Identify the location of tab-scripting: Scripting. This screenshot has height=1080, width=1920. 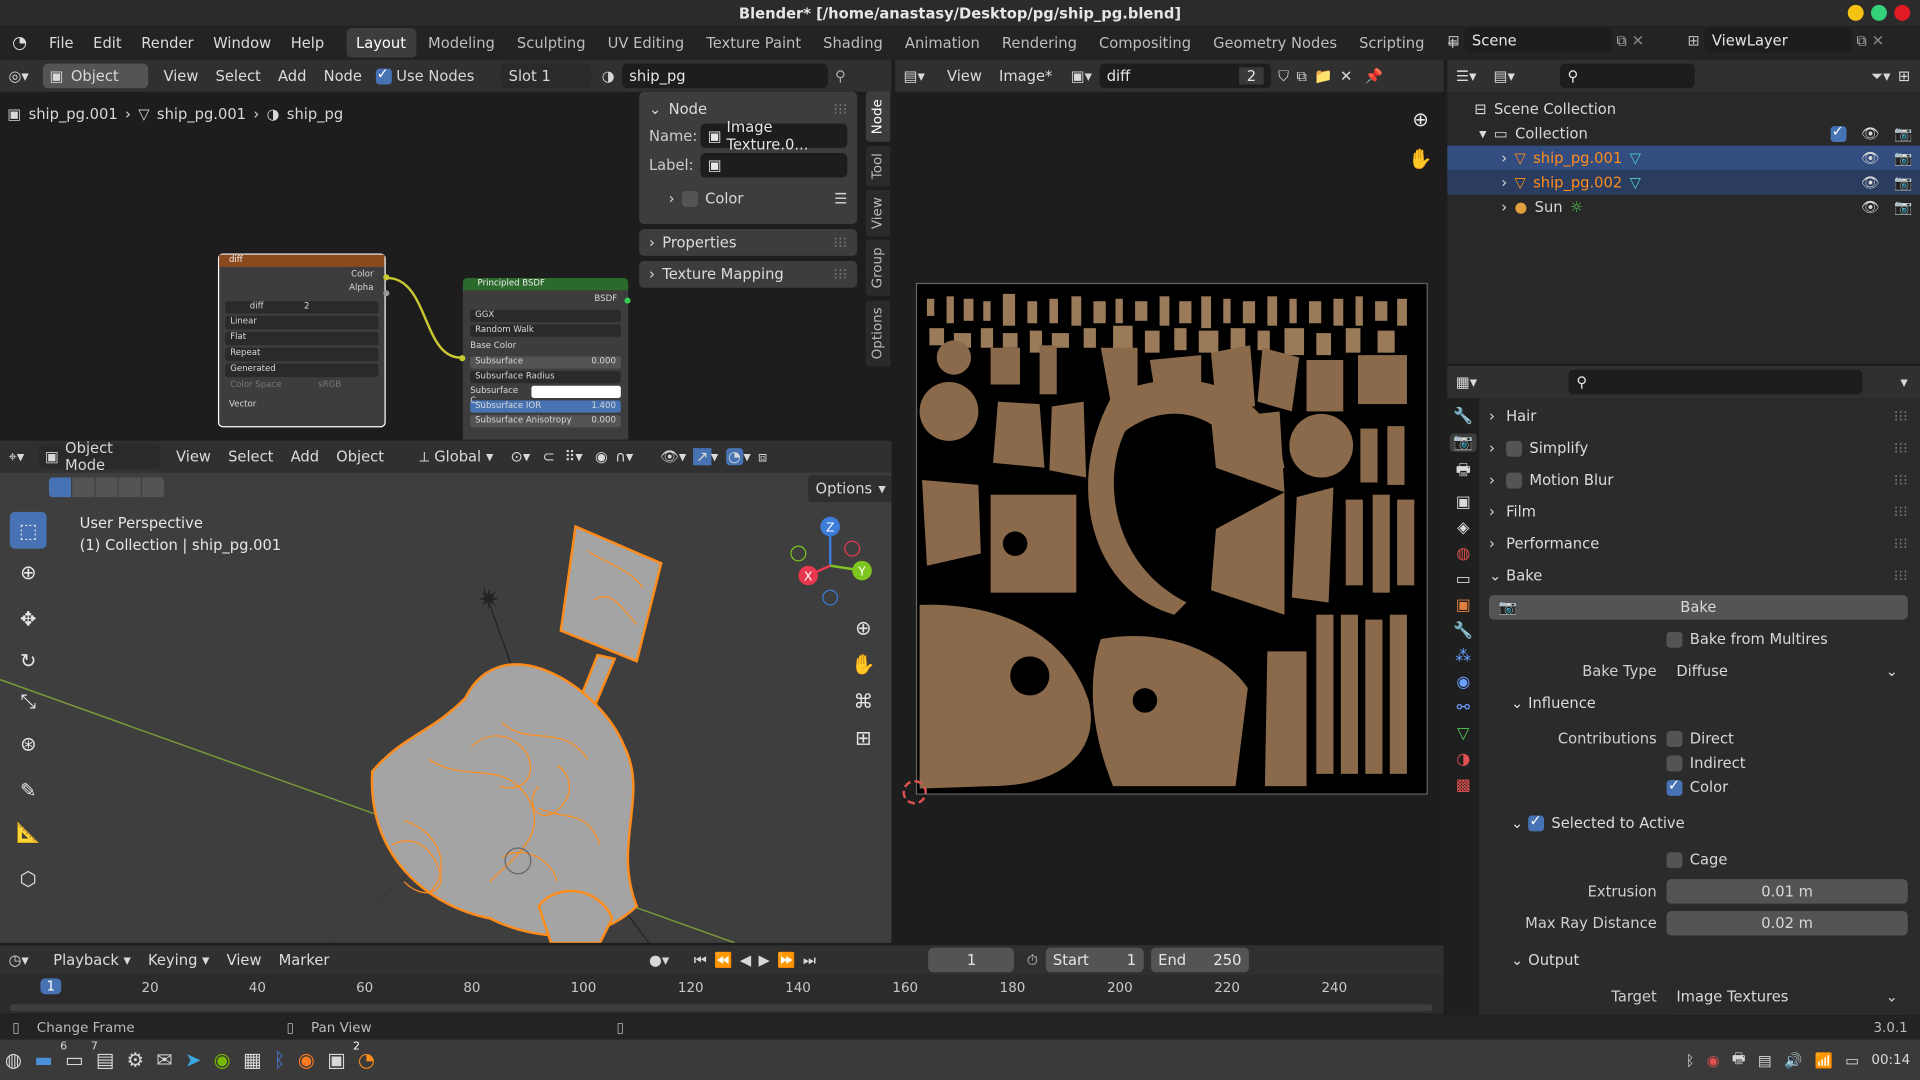
(1391, 42).